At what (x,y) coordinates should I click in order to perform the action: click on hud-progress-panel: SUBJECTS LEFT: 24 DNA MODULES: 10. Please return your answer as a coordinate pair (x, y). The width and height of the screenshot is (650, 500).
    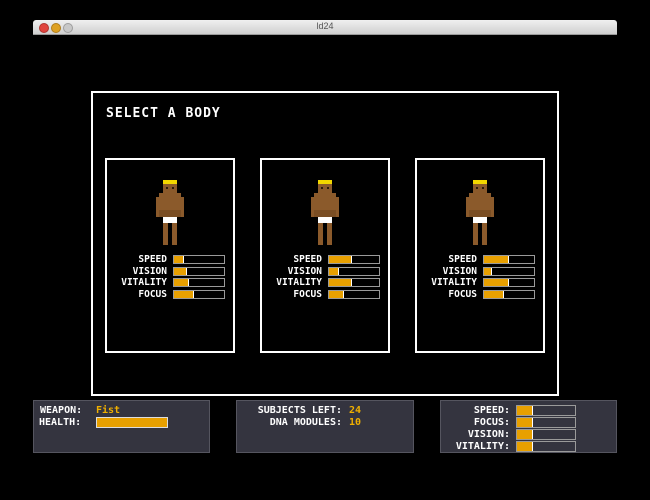
    Looking at the image, I should click on (325, 426).